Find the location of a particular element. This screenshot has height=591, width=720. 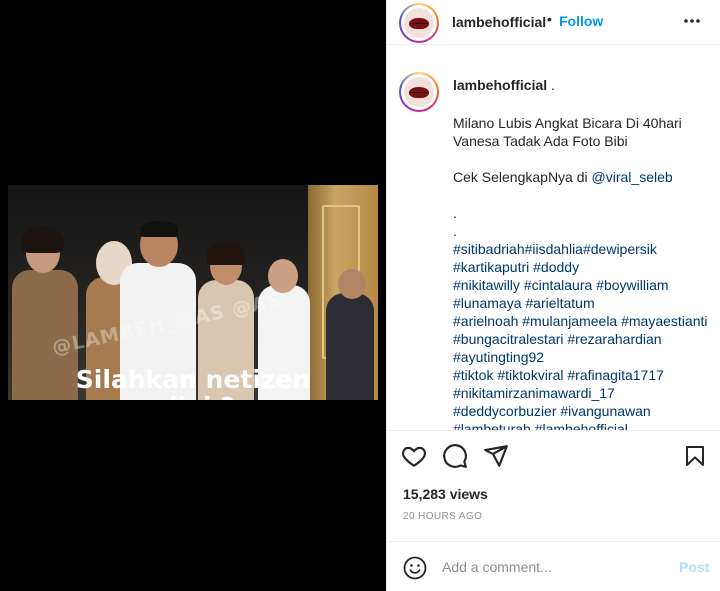

caption-link-prefix: Cek SelengkapNya di is located at coordinates (522, 177).